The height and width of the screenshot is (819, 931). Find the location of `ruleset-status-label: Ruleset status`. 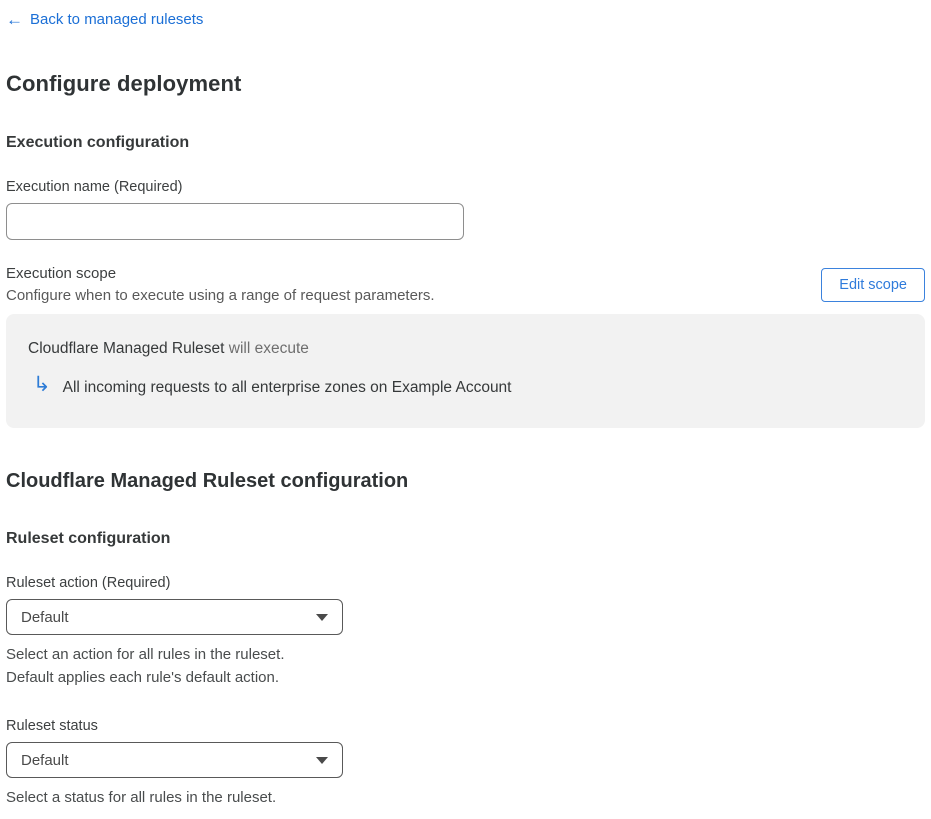

ruleset-status-label: Ruleset status is located at coordinates (52, 726).